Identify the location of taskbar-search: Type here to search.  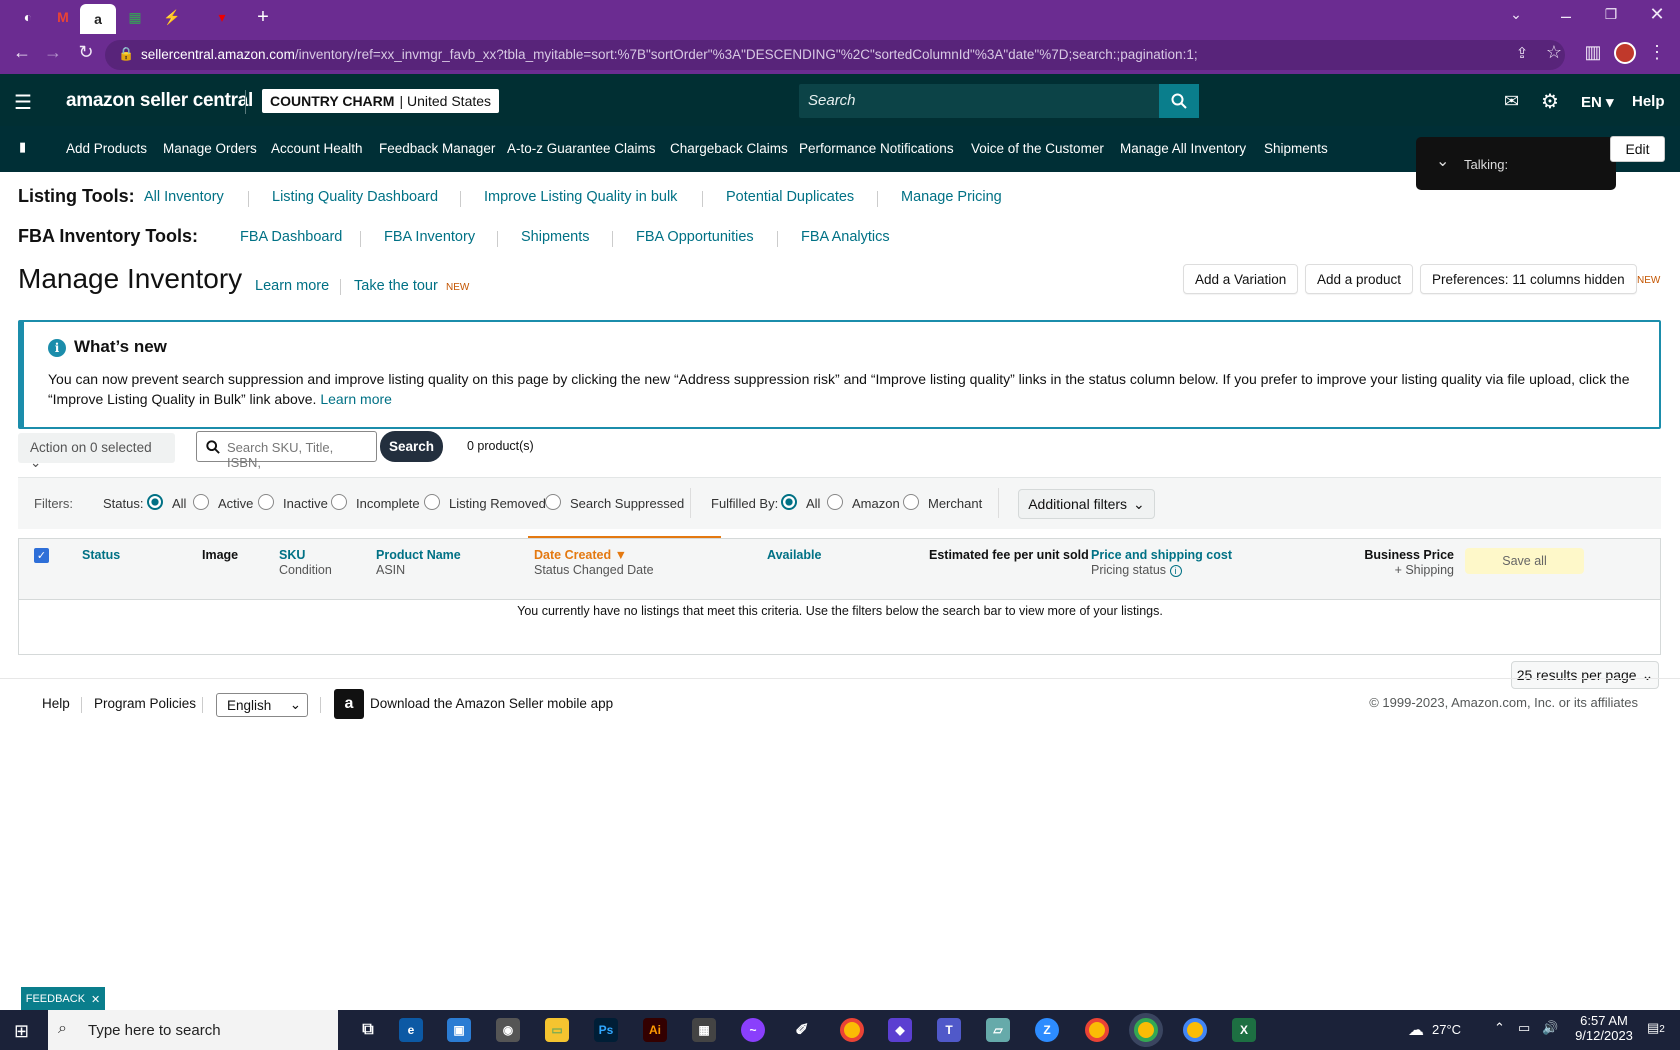
(193, 1030).